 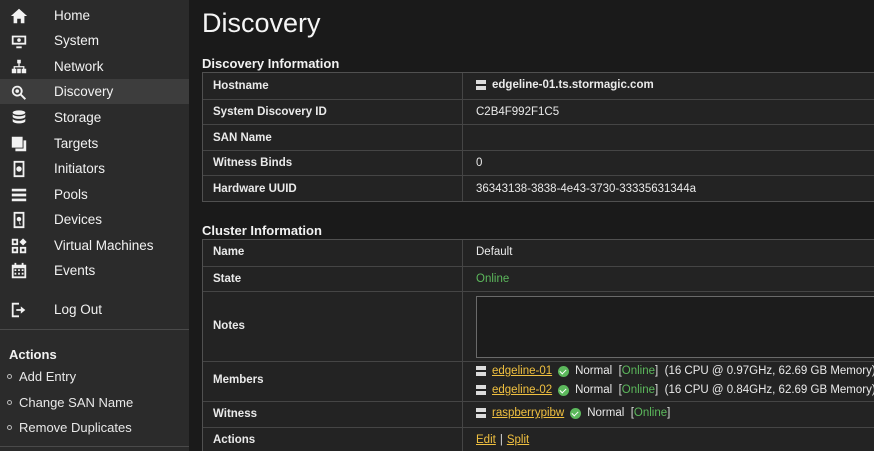 What do you see at coordinates (522, 371) in the screenshot?
I see `member-link: edgeline-01` at bounding box center [522, 371].